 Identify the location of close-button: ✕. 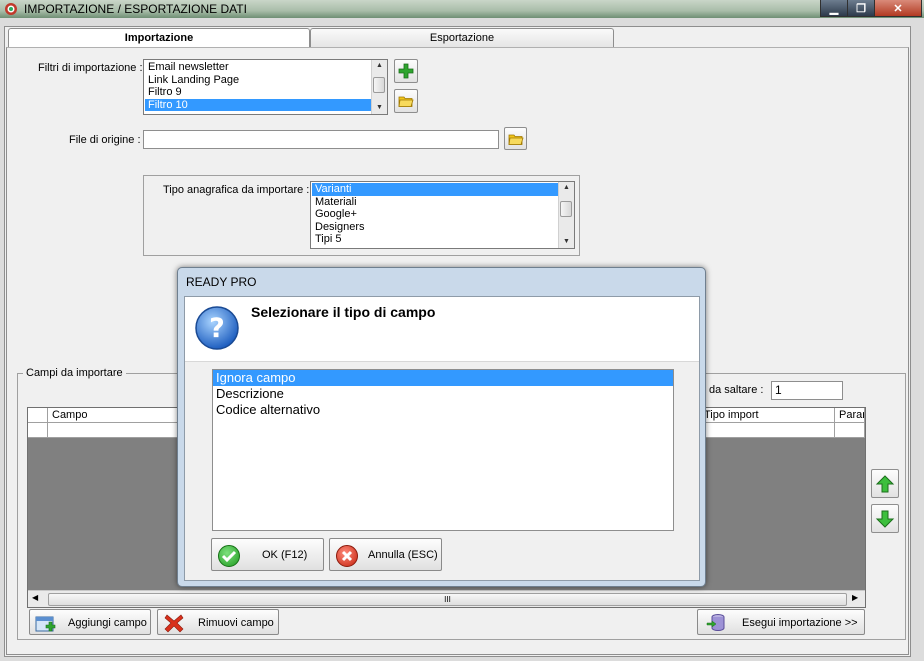
(898, 8).